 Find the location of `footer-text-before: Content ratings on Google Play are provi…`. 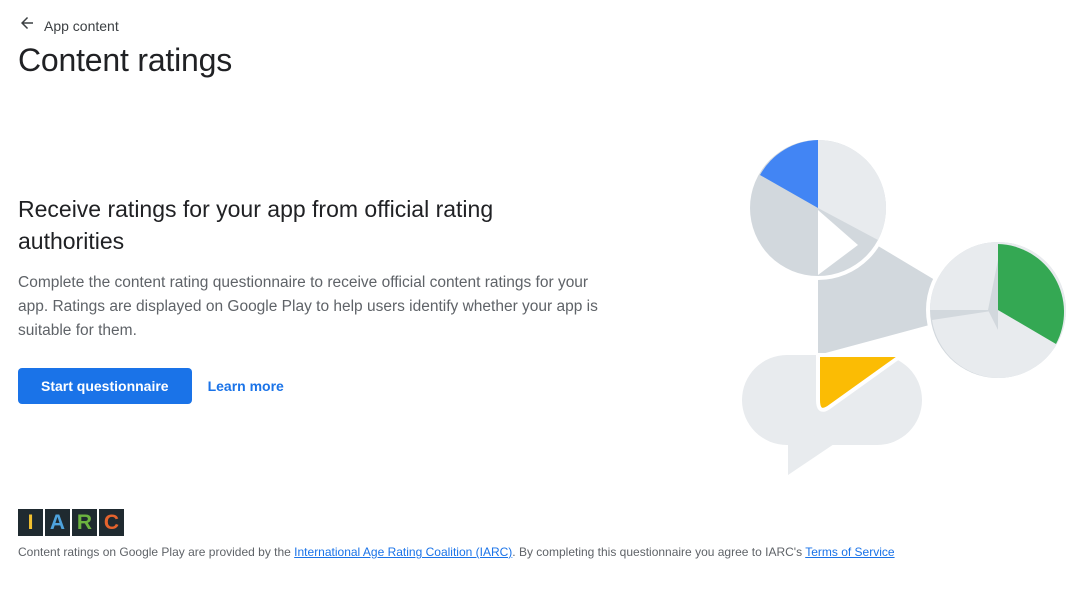

footer-text-before: Content ratings on Google Play are provi… is located at coordinates (156, 552).